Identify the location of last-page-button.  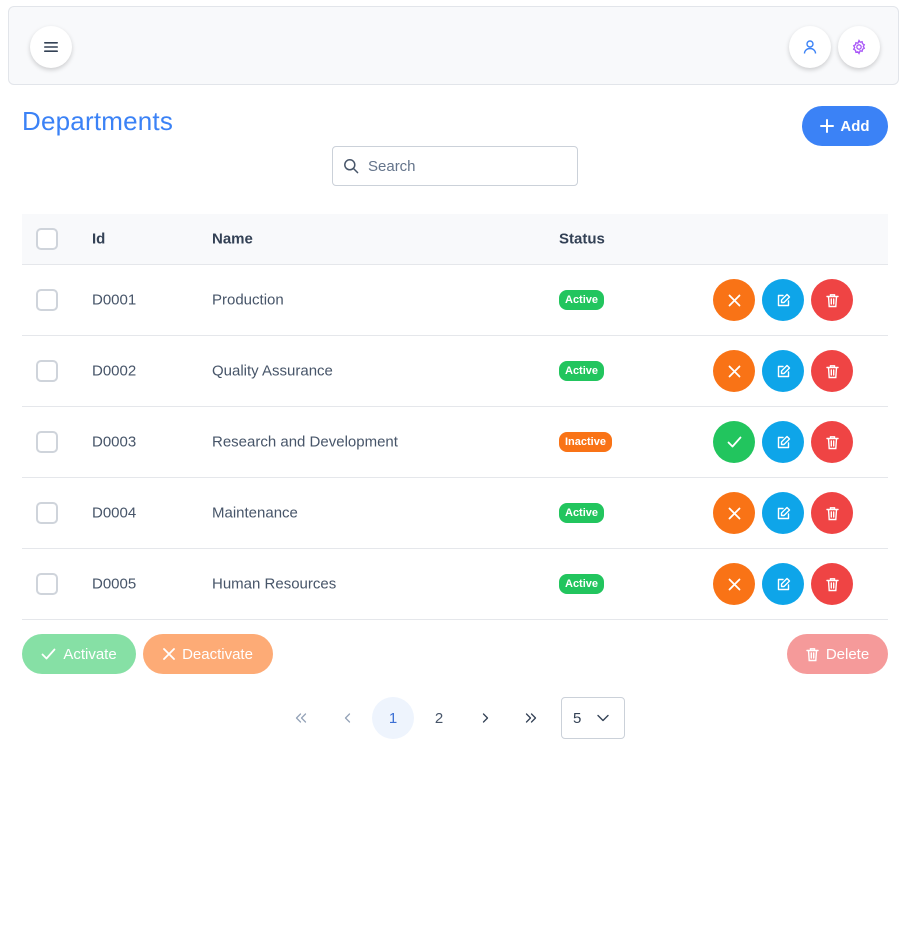
(531, 718).